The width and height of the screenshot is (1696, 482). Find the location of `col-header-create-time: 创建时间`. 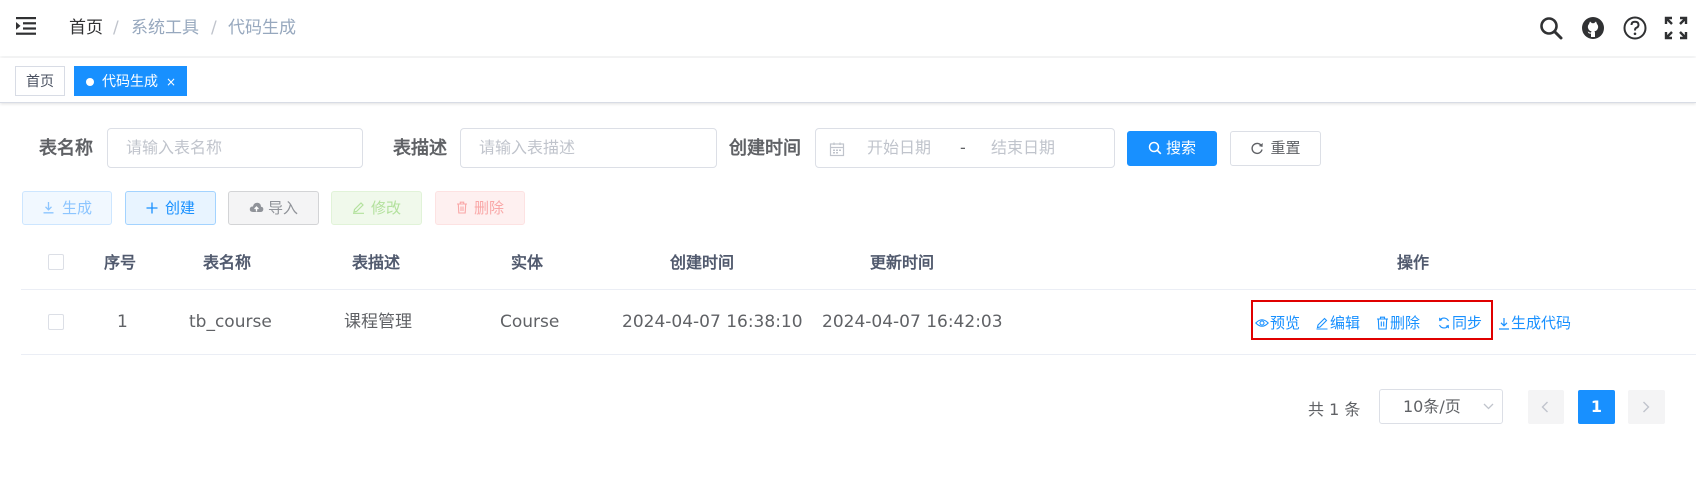

col-header-create-time: 创建时间 is located at coordinates (702, 262).